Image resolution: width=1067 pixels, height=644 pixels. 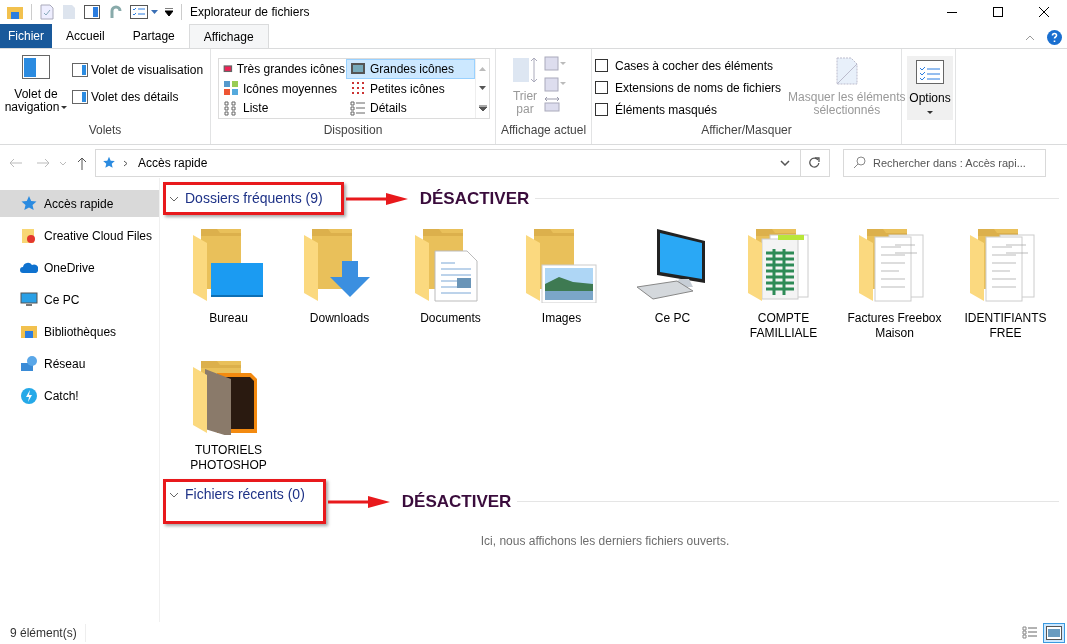 I want to click on folder-tile: COMPTE FAMILLIALE, so click(x=783, y=282).